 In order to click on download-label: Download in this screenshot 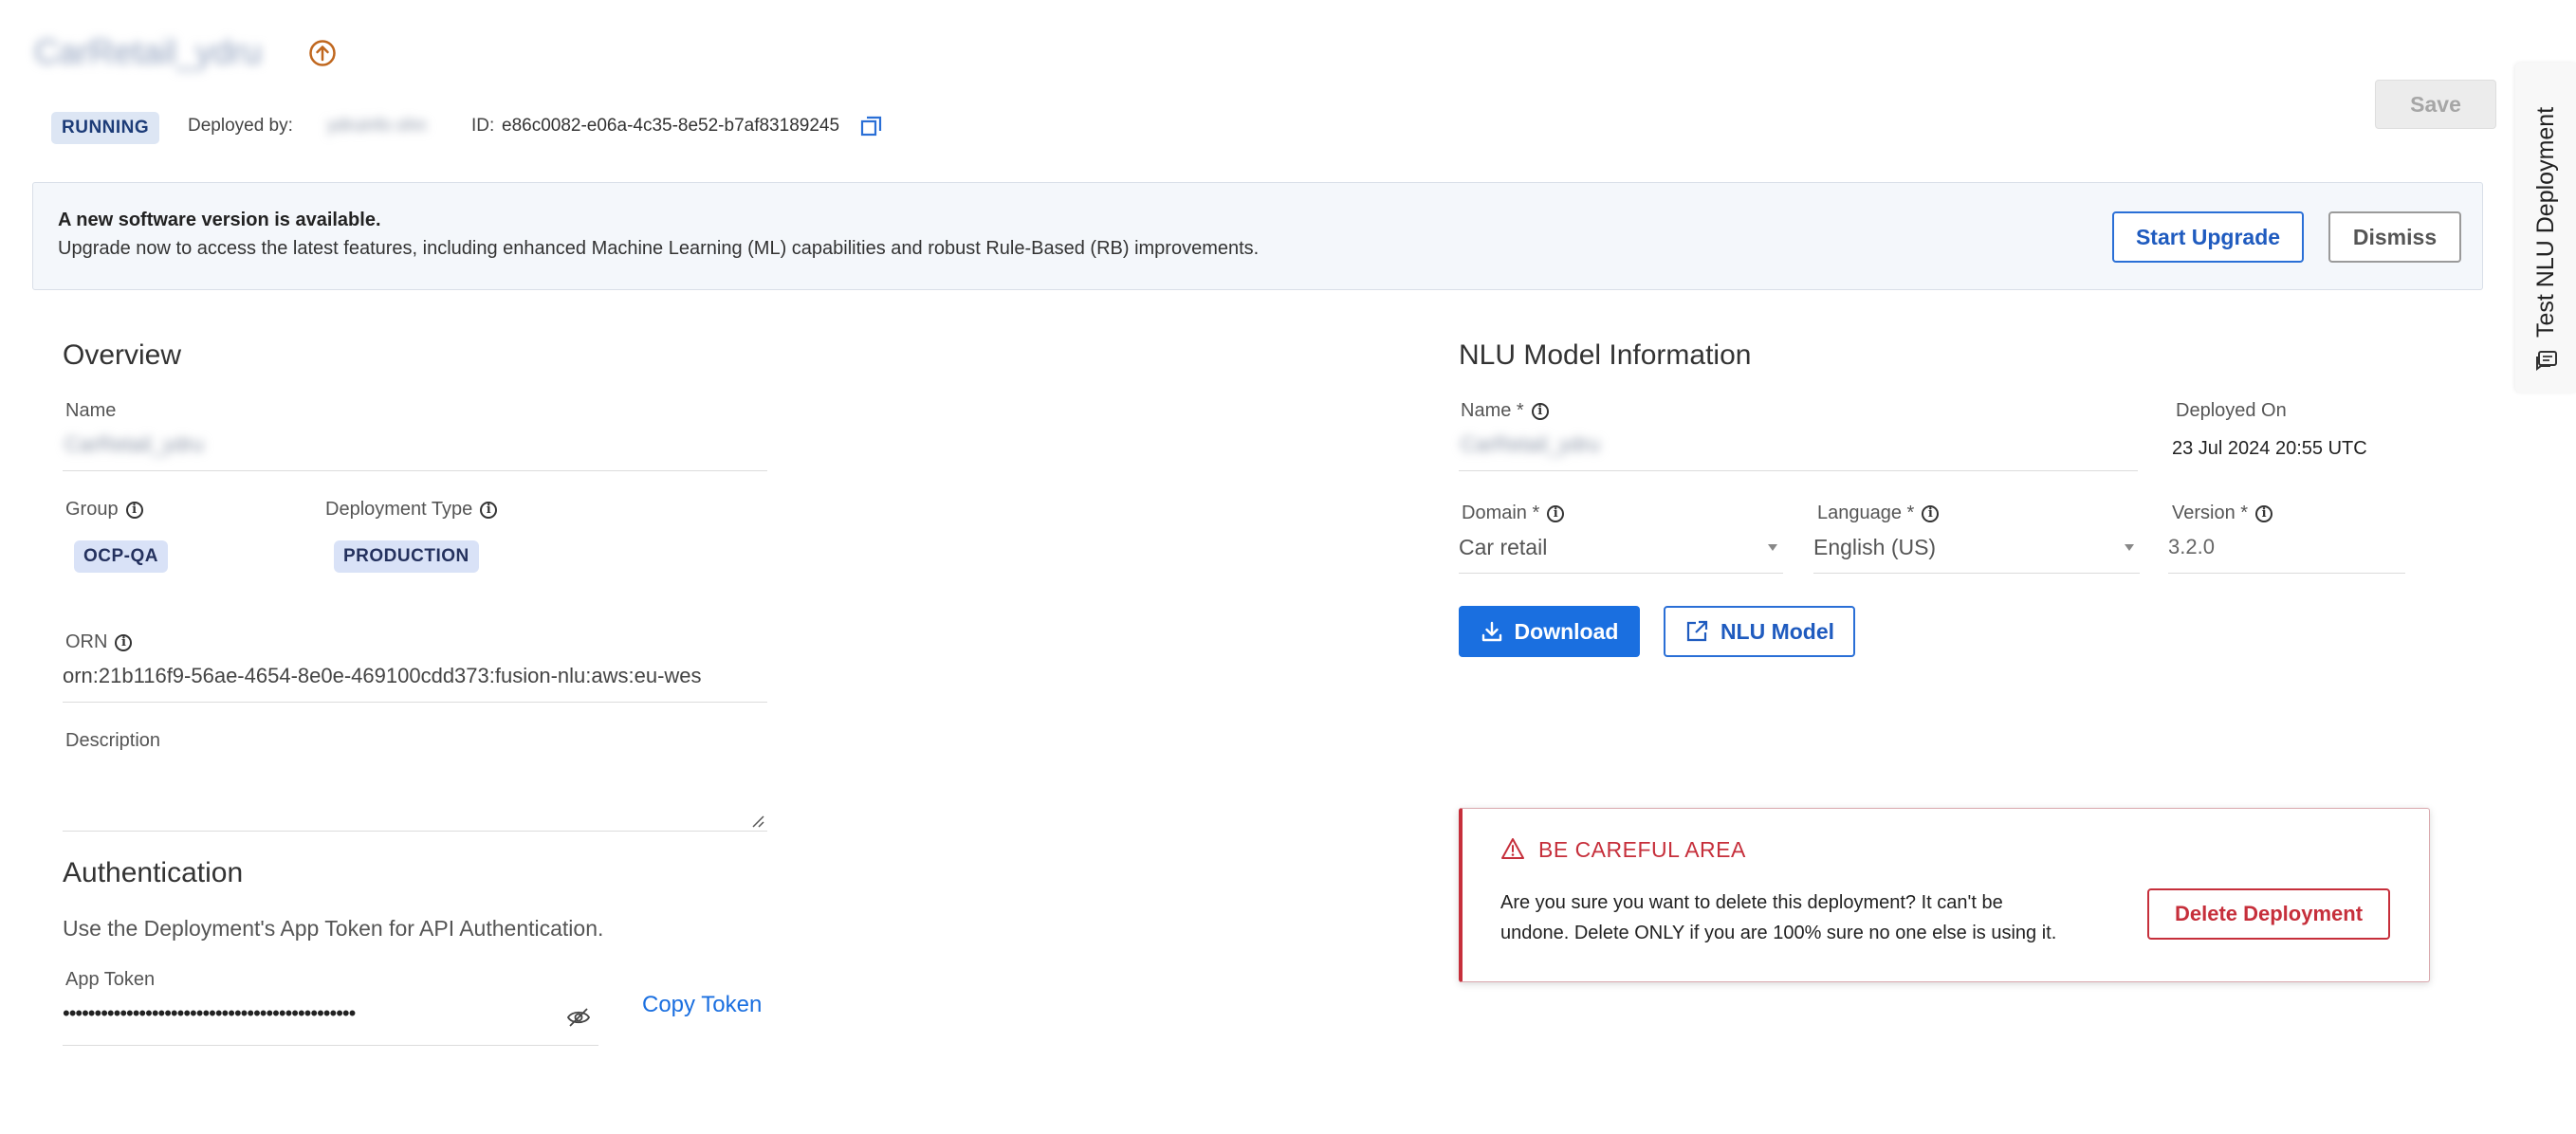, I will do `click(1566, 631)`.